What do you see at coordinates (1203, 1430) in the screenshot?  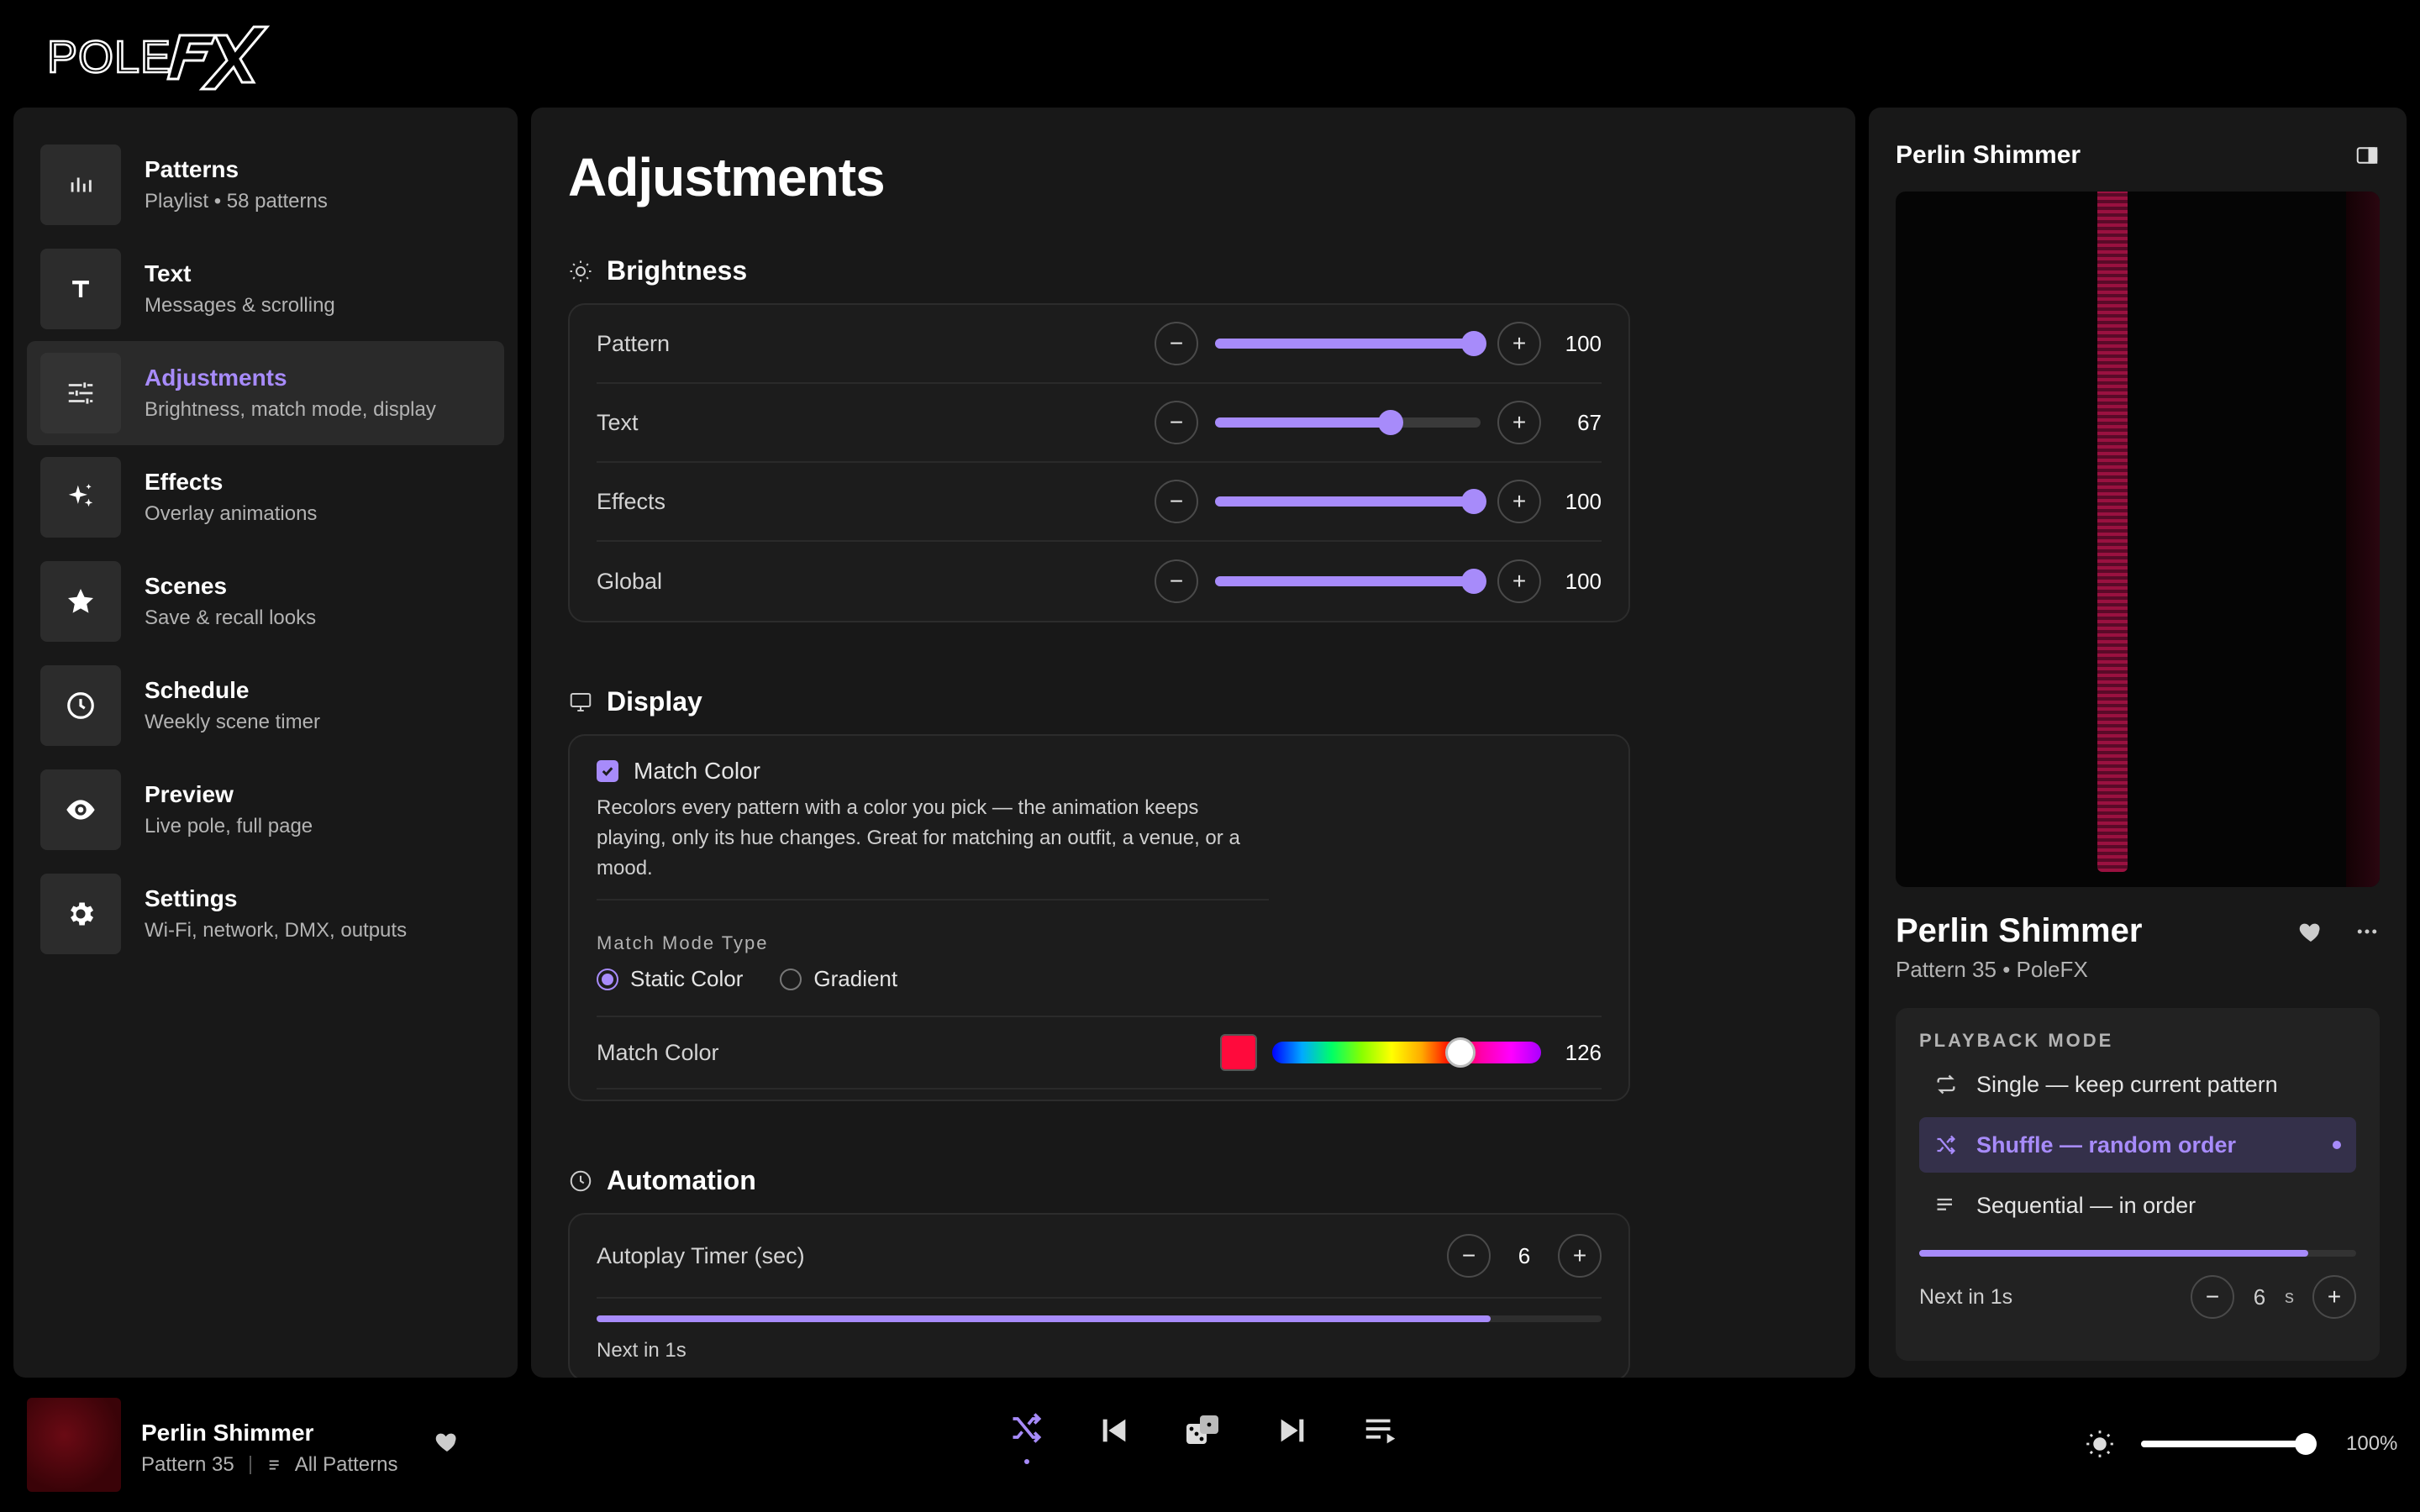 I see `random-dice-icon` at bounding box center [1203, 1430].